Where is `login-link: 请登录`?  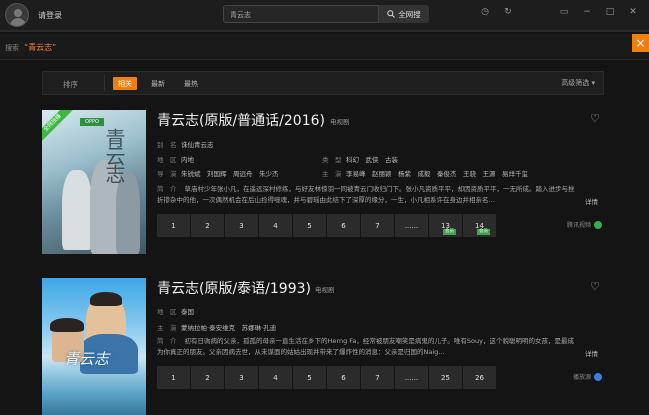
login-link: 请登录 is located at coordinates (50, 15).